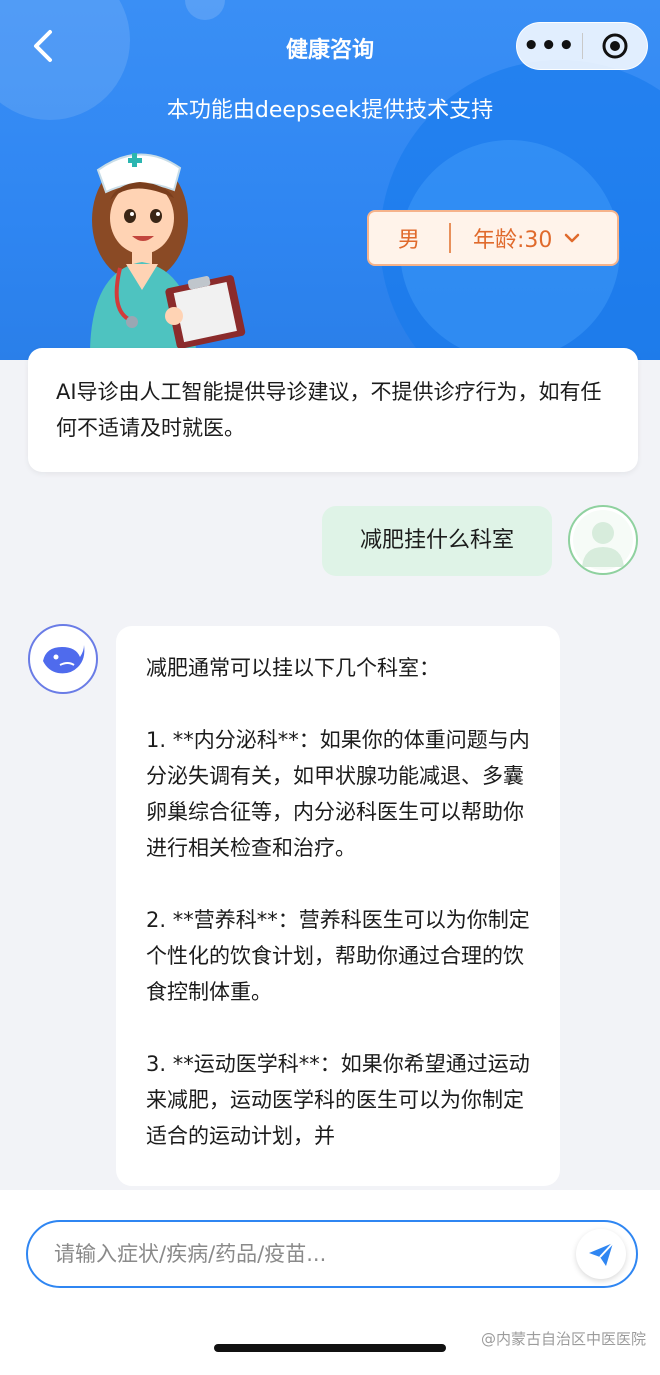 Image resolution: width=660 pixels, height=1375 pixels. What do you see at coordinates (549, 46) in the screenshot?
I see `more-button: •••` at bounding box center [549, 46].